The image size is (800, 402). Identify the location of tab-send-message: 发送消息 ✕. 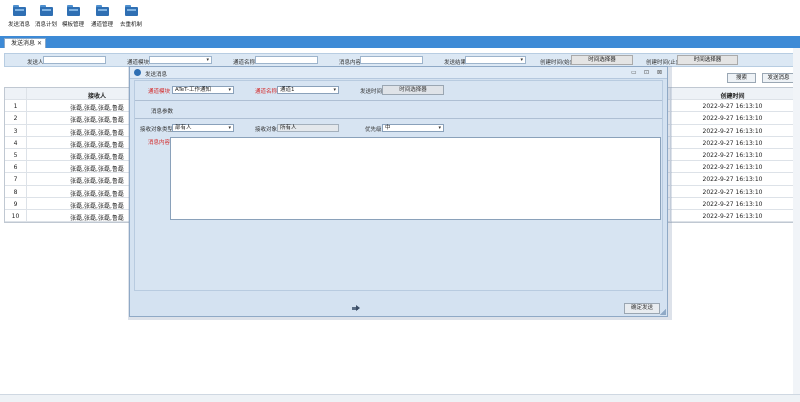
(25, 43).